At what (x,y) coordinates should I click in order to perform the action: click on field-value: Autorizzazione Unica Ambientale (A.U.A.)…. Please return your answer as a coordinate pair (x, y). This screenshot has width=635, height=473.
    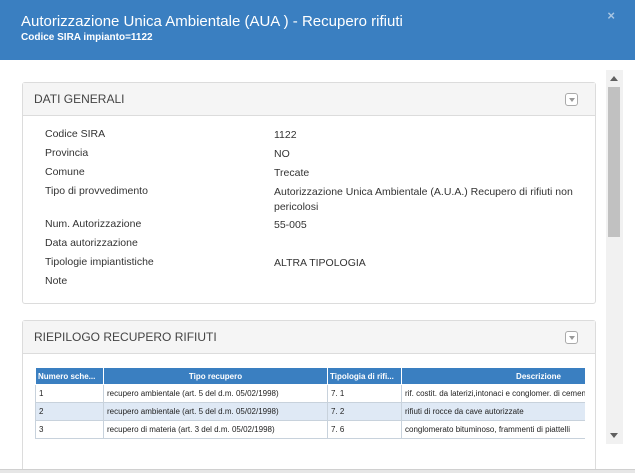
    Looking at the image, I should click on (423, 199).